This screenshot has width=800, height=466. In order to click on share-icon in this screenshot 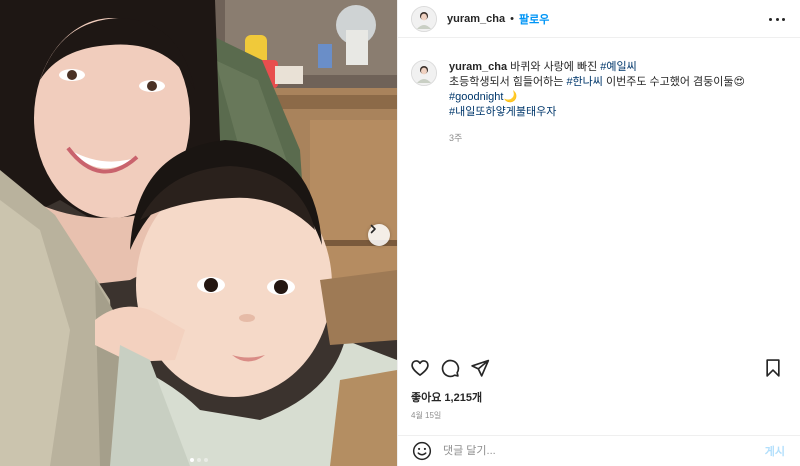, I will do `click(480, 368)`.